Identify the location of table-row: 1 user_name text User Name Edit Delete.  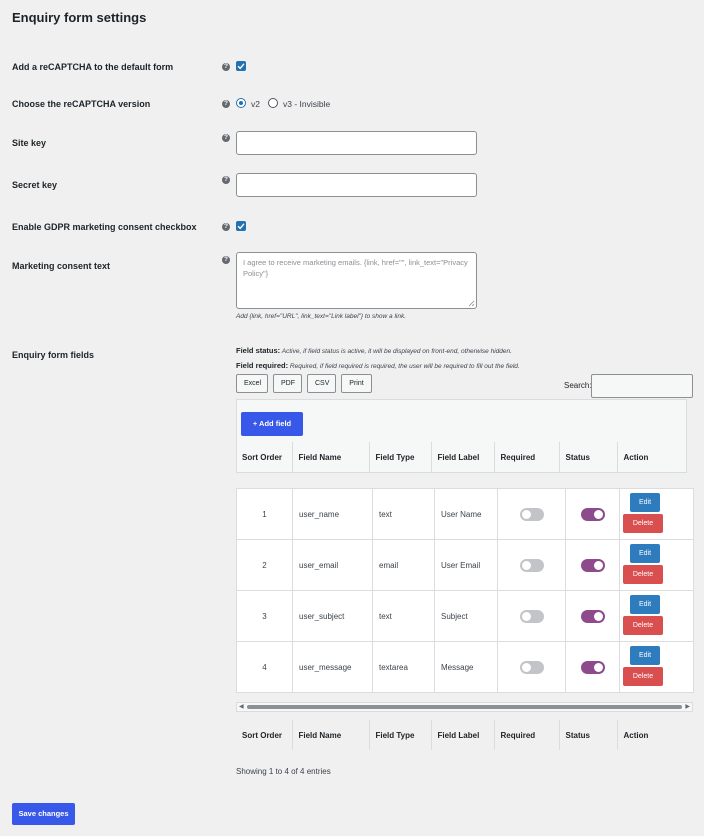
(465, 514).